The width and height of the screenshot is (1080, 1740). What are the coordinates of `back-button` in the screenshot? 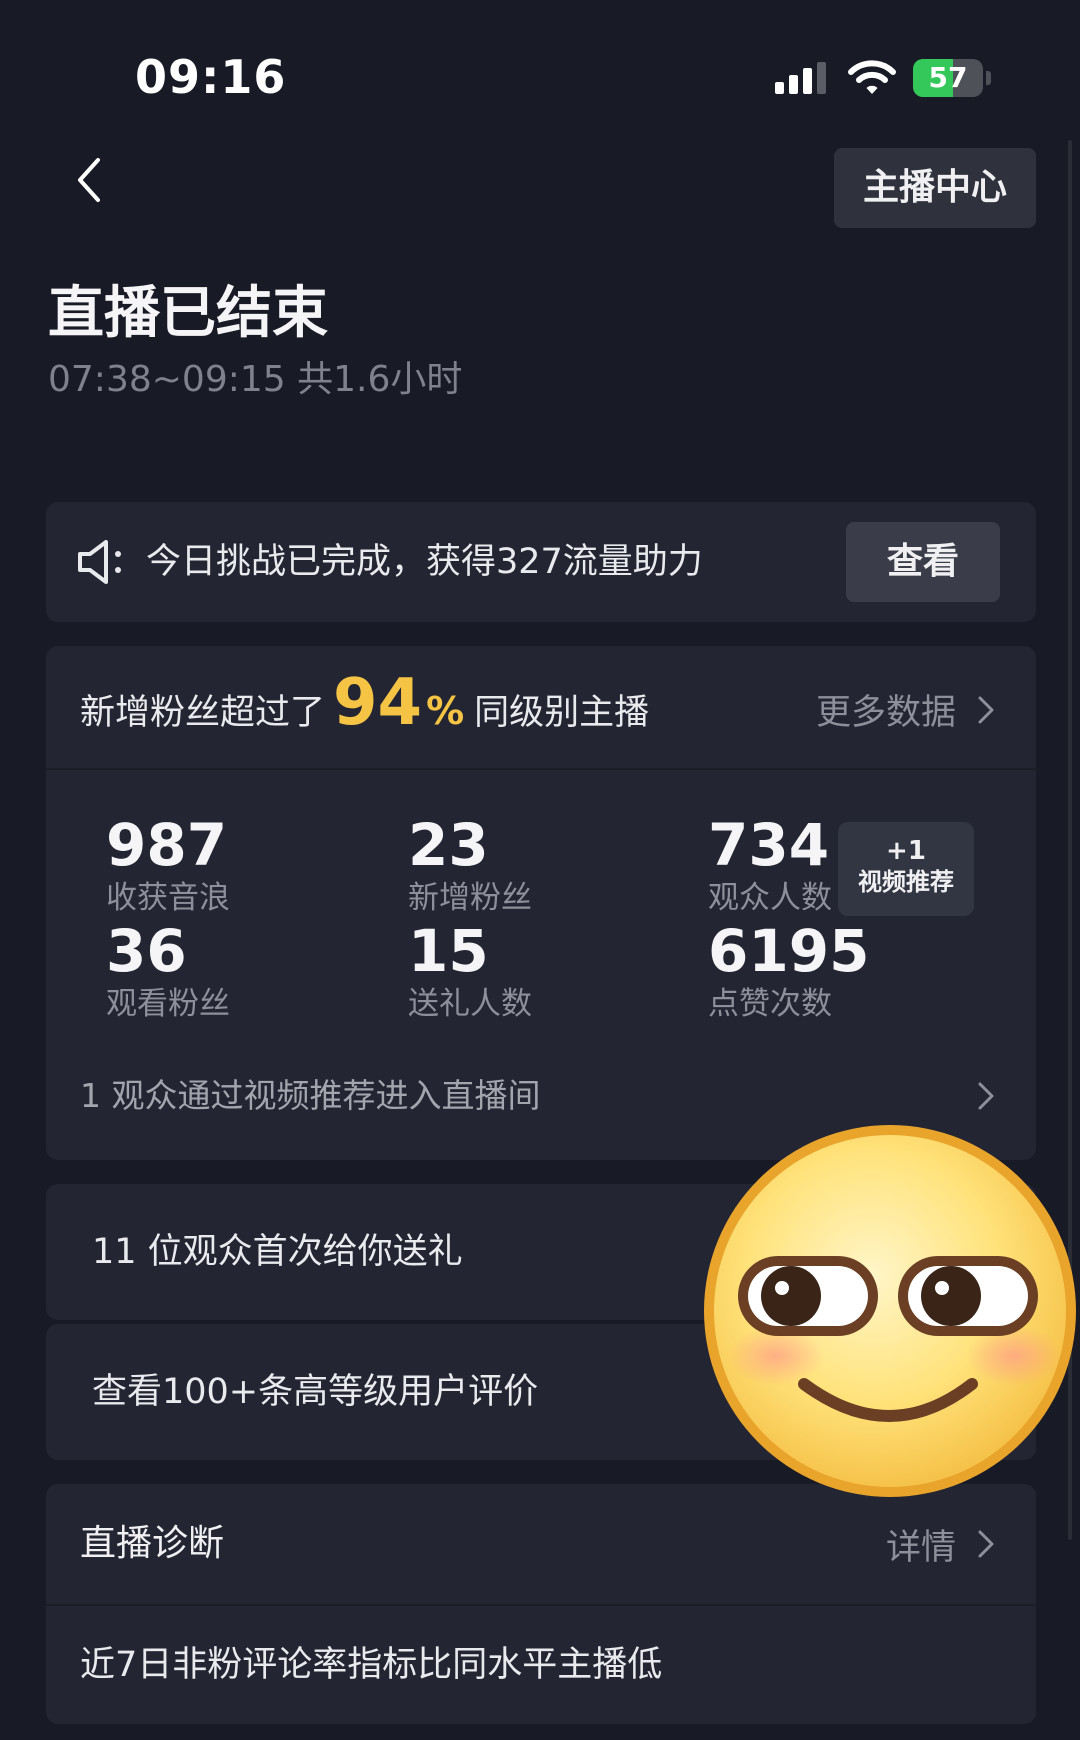 It's located at (92, 180).